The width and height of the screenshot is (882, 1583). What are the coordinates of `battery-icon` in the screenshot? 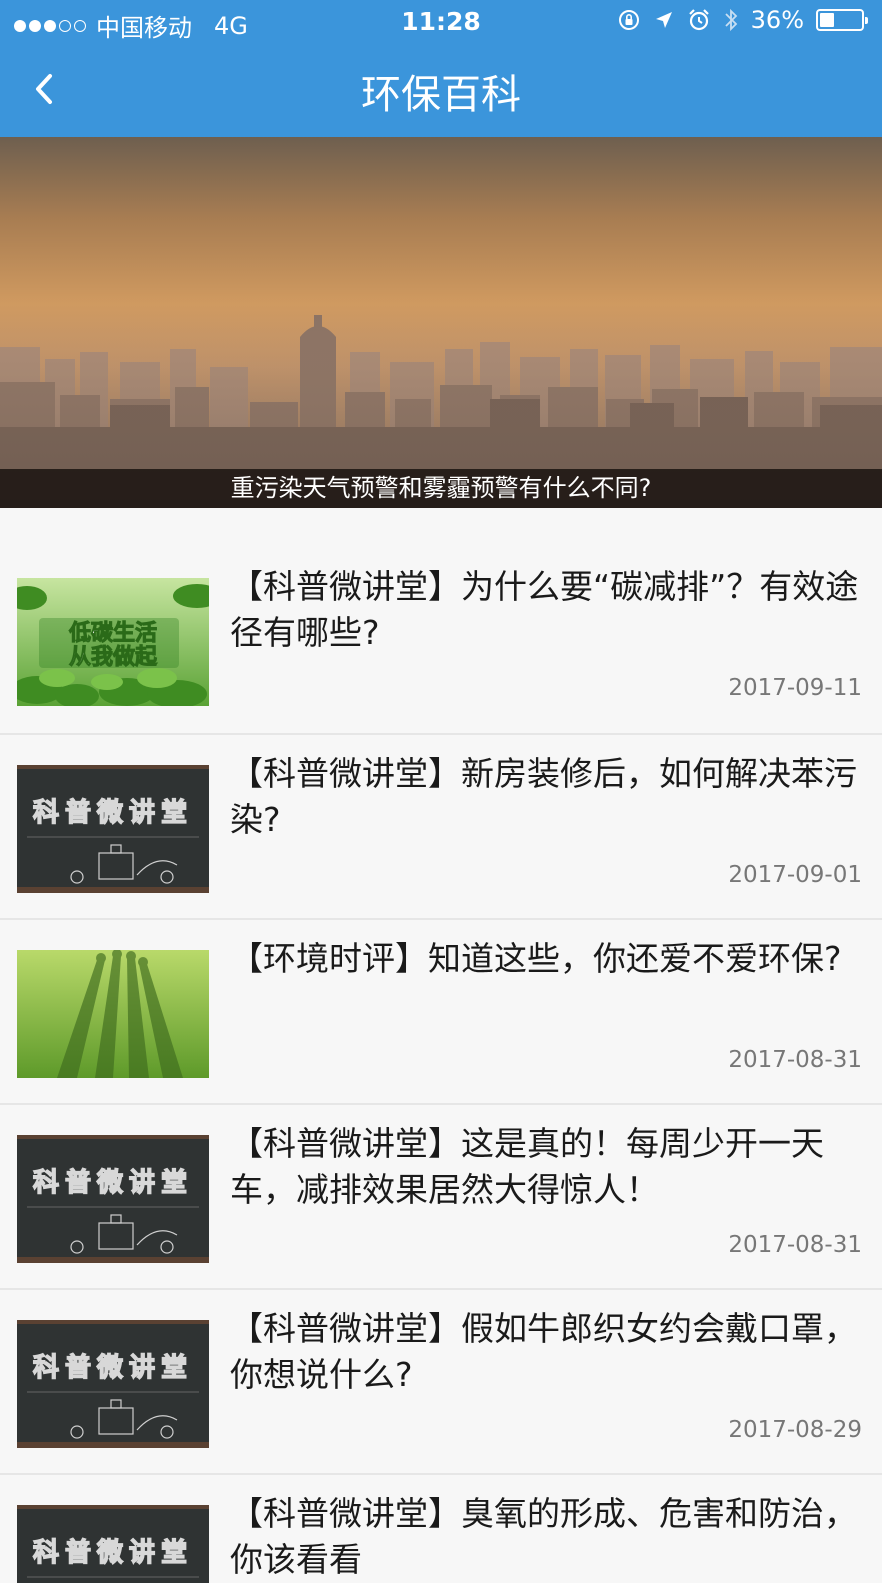 It's located at (842, 20).